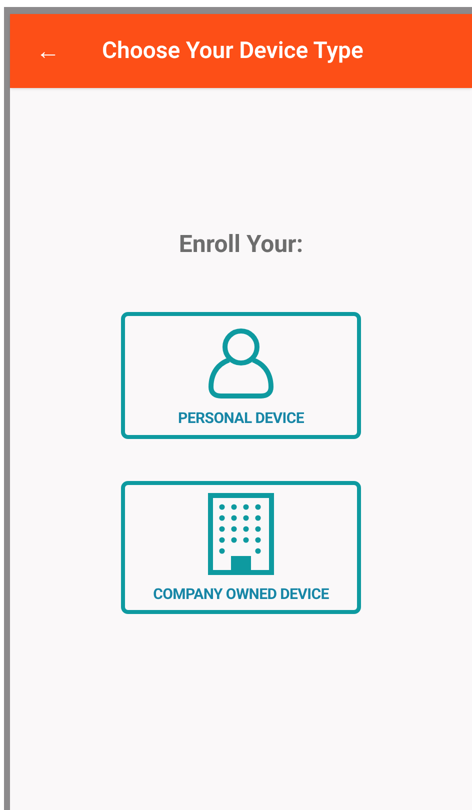 Image resolution: width=472 pixels, height=810 pixels. What do you see at coordinates (48, 51) in the screenshot?
I see `back-button: ←` at bounding box center [48, 51].